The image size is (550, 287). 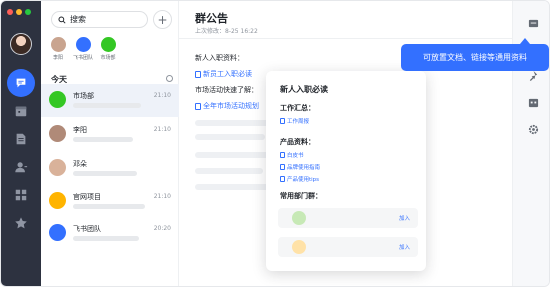 I want to click on chat-bubble-icon, so click(x=21, y=83).